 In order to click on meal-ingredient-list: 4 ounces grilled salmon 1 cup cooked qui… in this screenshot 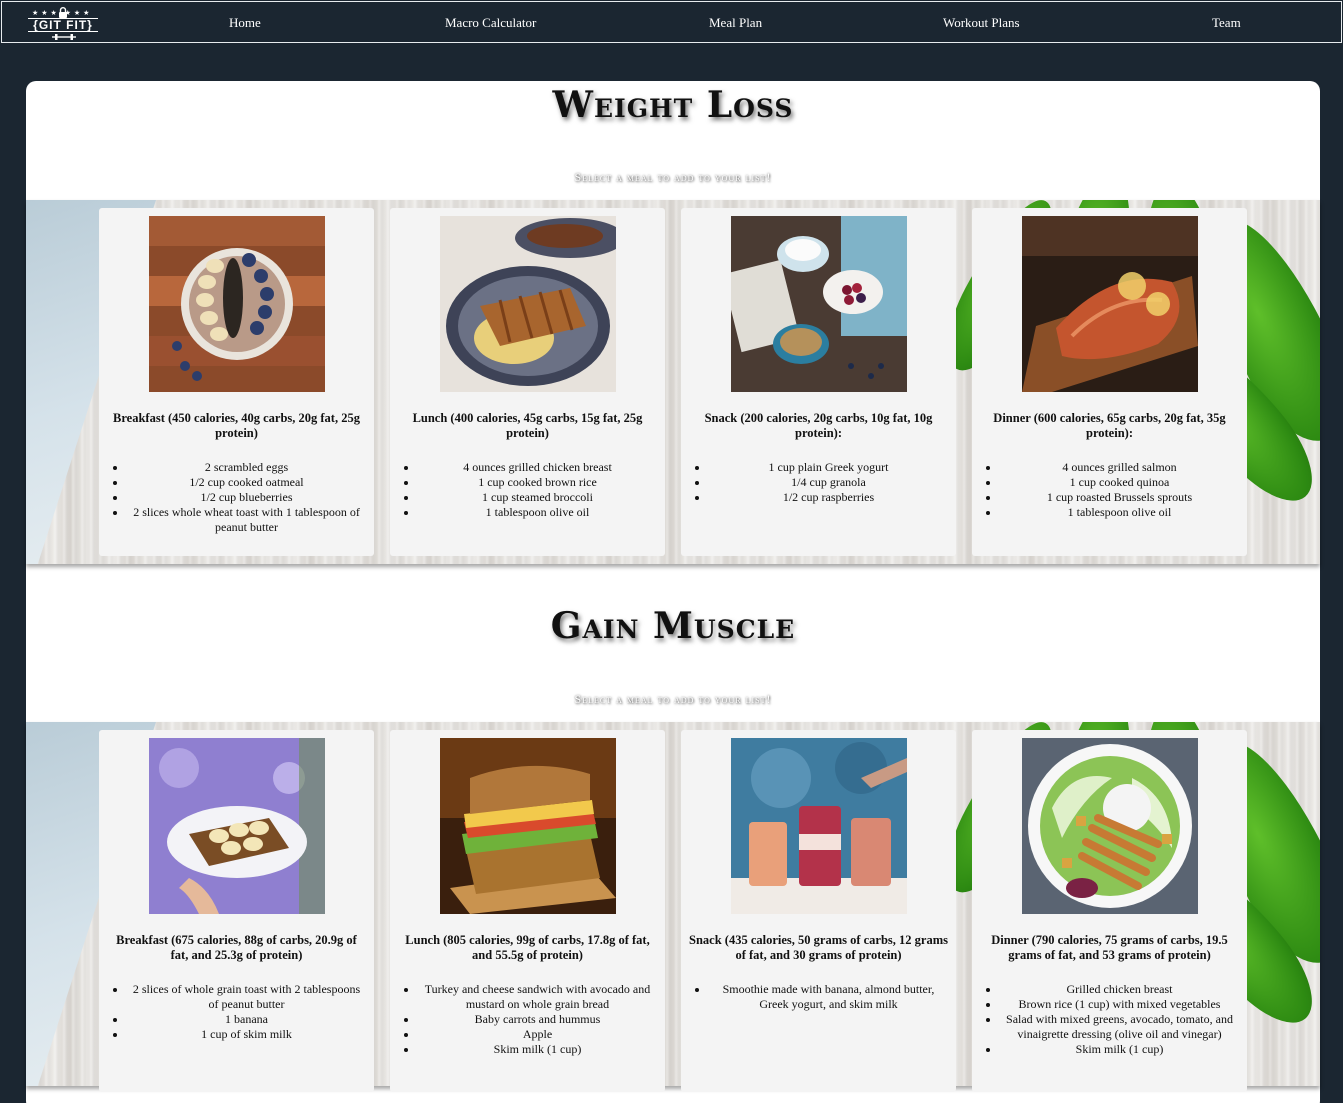, I will do `click(1109, 490)`.